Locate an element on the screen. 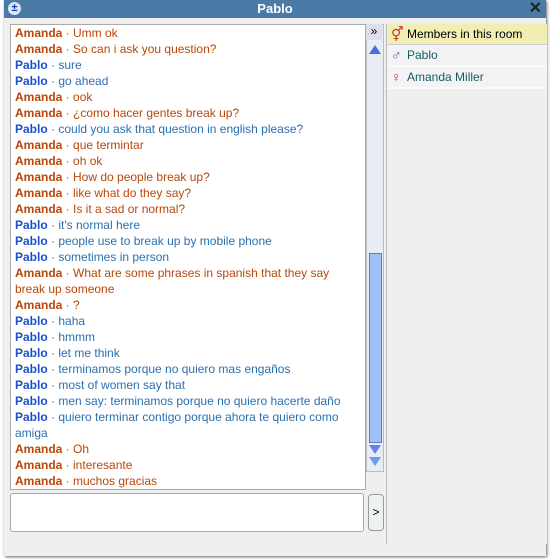  message-text: go ahead is located at coordinates (83, 81).